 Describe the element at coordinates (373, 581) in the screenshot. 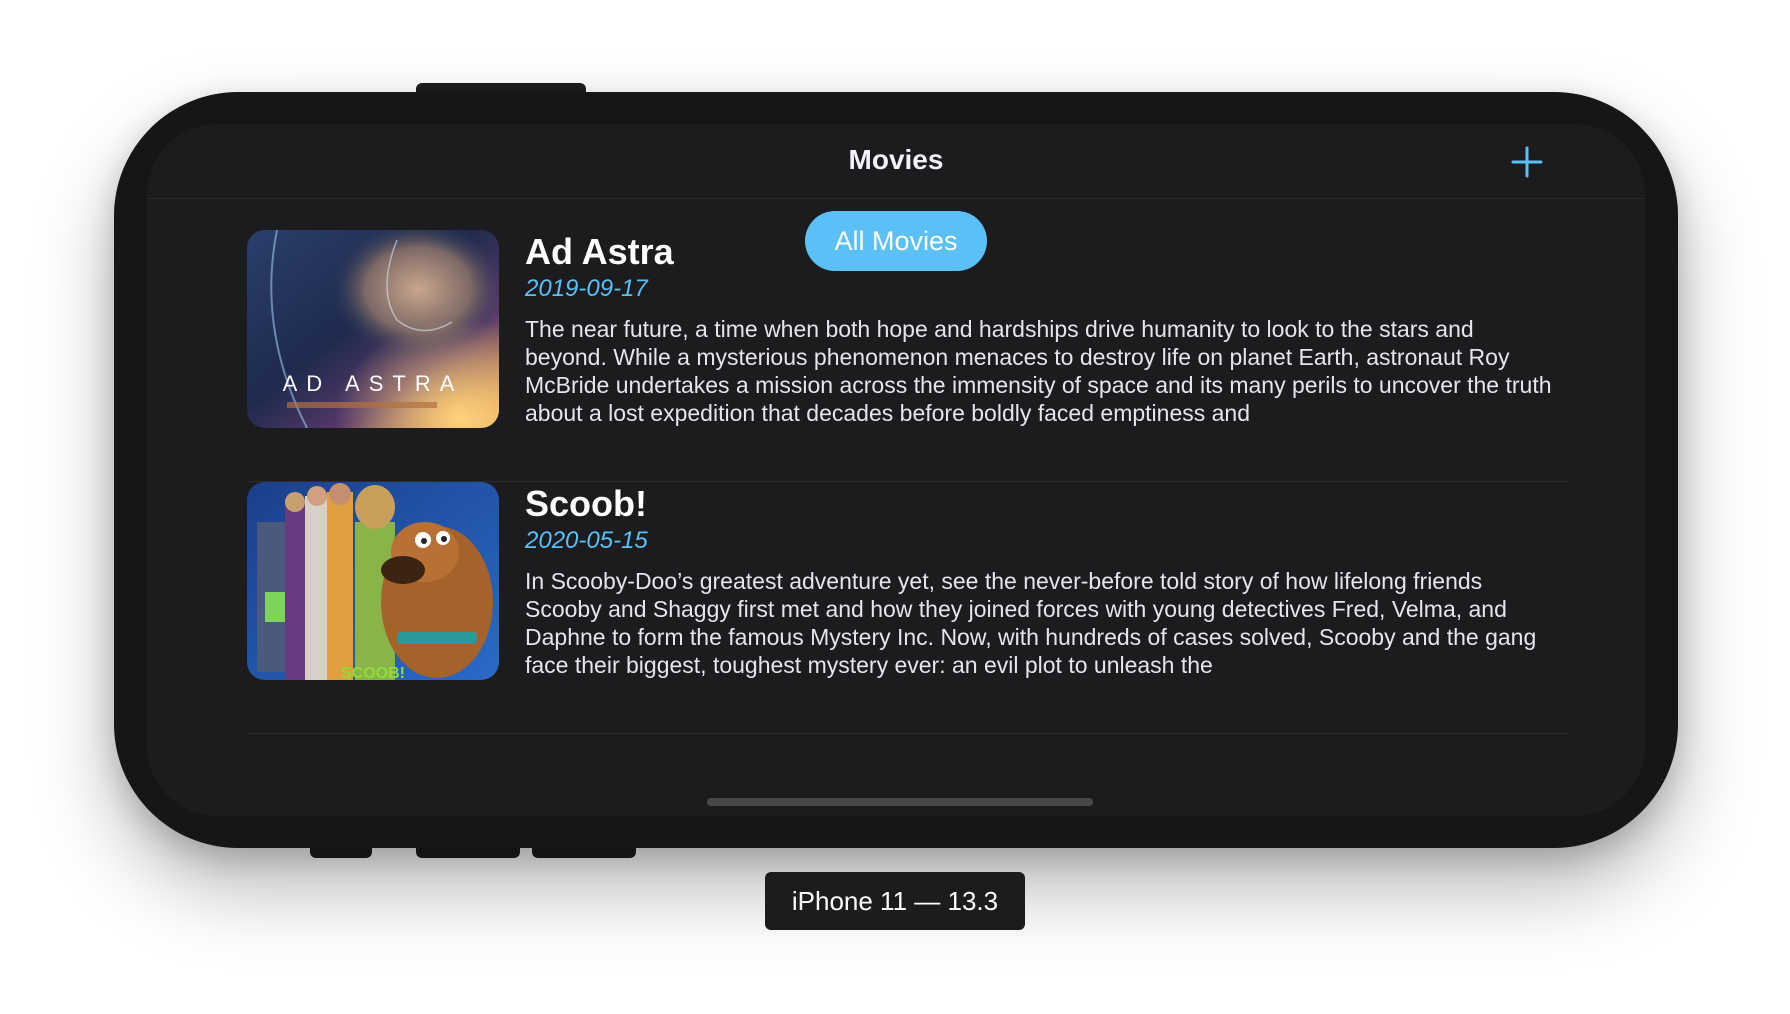

I see `scoob-poster: SCOOB!` at that location.